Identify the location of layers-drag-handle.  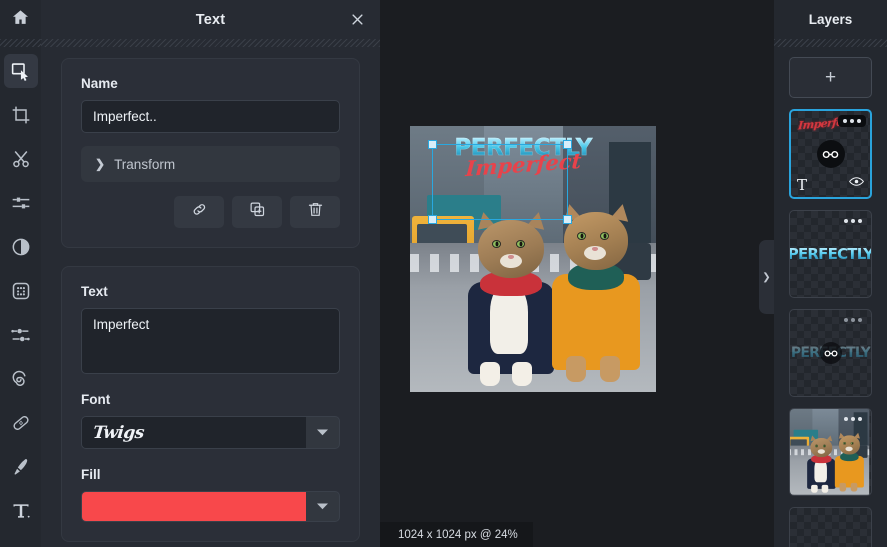
(830, 43).